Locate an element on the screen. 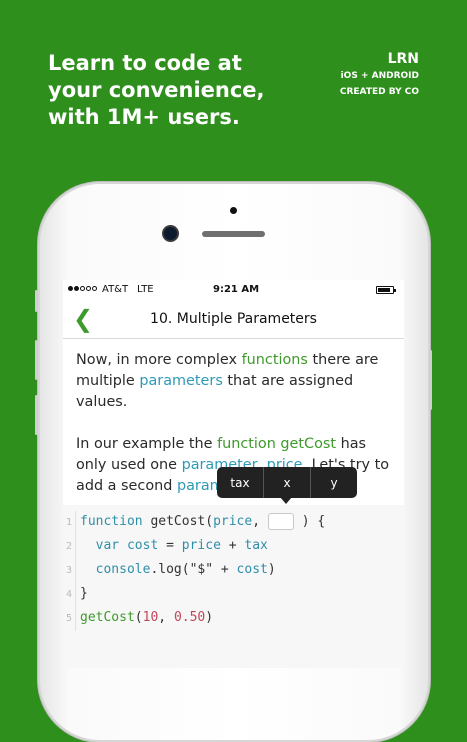 The width and height of the screenshot is (467, 742). brand-block: LRN iOS + ANDROID CREATED BY CO is located at coordinates (379, 75).